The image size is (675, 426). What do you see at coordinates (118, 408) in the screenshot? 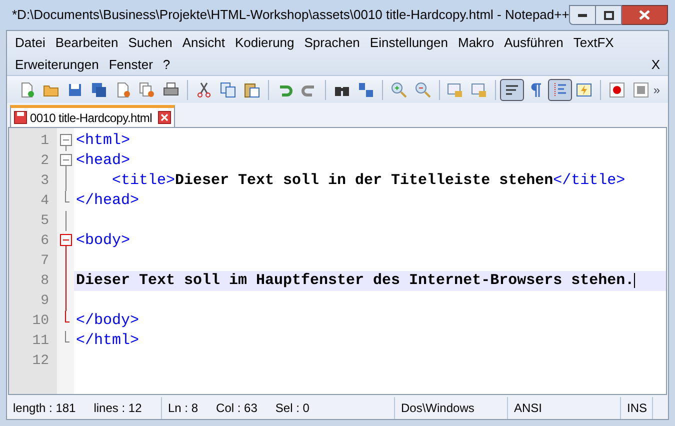
I see `status-text: lines : 12` at bounding box center [118, 408].